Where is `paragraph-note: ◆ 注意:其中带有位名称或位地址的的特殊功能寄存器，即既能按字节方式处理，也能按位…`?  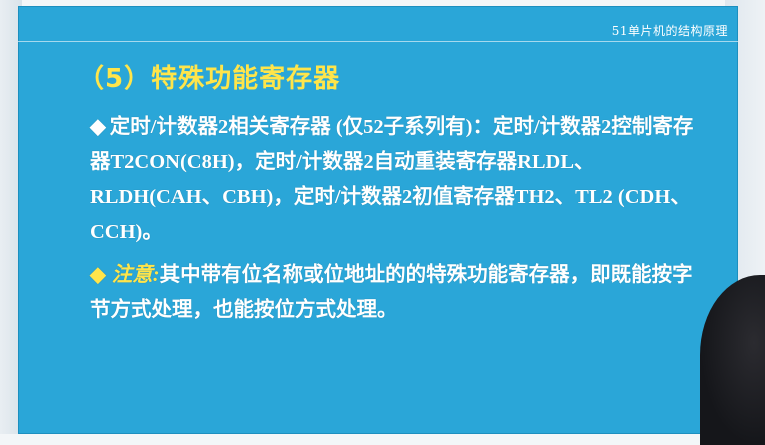 paragraph-note: ◆ 注意:其中带有位名称或位地址的的特殊功能寄存器，即既能按字节方式处理，也能按位… is located at coordinates (400, 293).